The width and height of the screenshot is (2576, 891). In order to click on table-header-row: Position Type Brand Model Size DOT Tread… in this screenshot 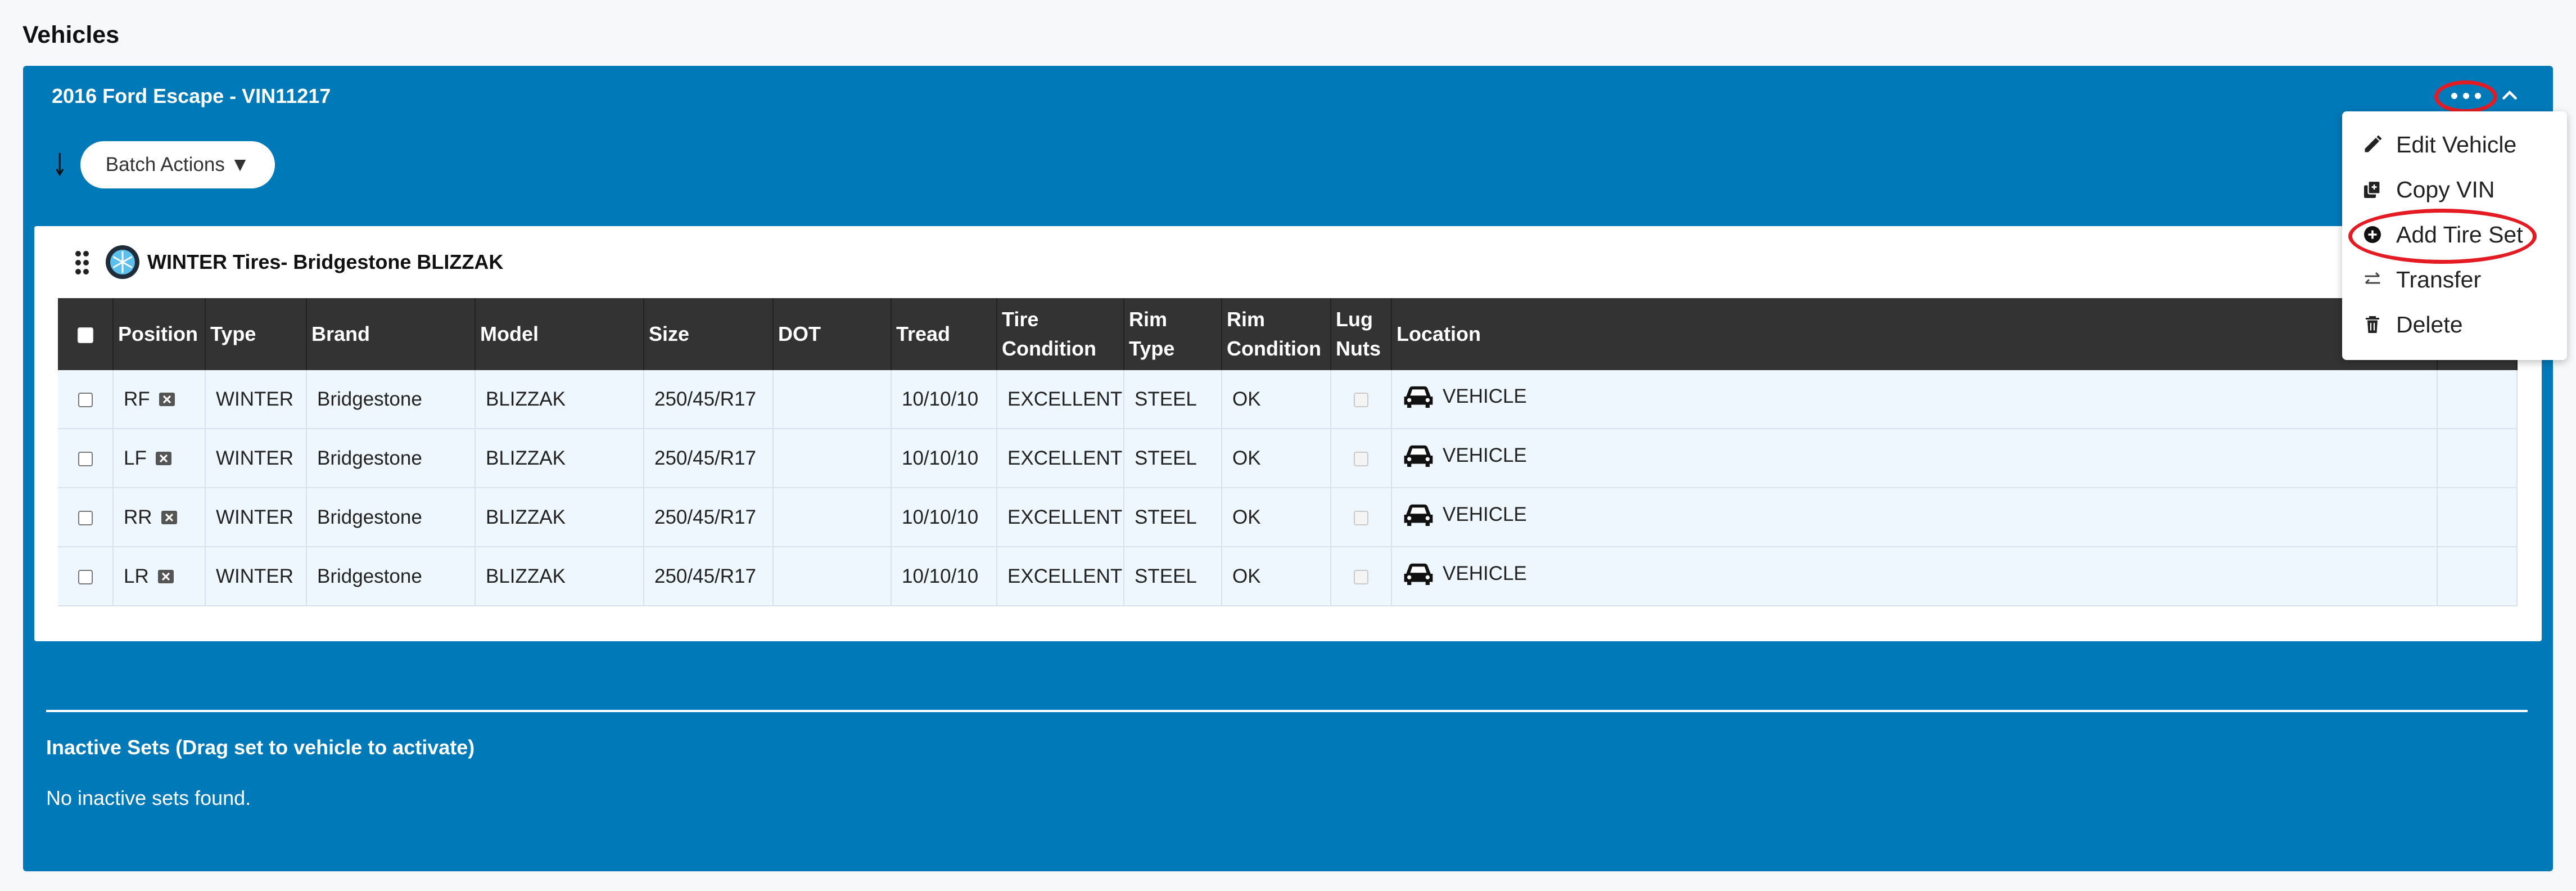, I will do `click(1288, 334)`.